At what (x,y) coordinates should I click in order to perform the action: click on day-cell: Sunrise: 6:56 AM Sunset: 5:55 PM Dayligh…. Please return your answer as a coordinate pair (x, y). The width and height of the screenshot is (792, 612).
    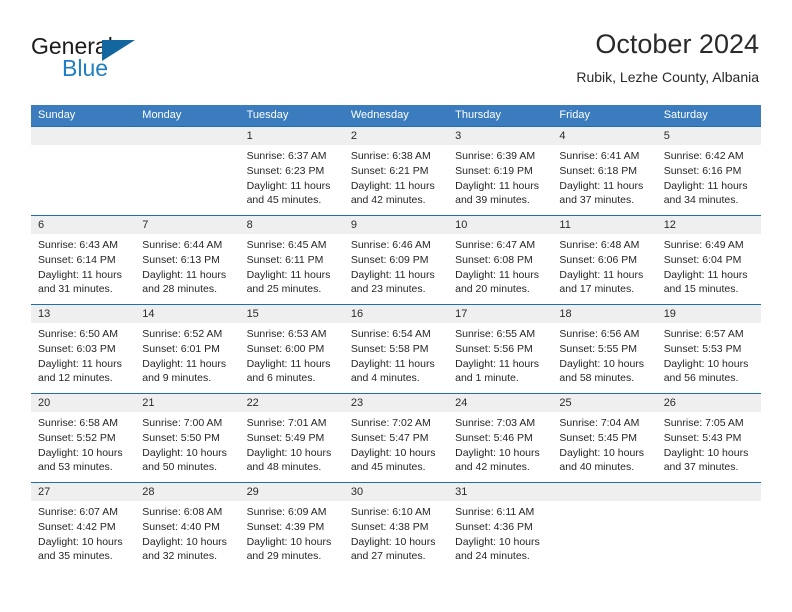
    Looking at the image, I should click on (604, 358).